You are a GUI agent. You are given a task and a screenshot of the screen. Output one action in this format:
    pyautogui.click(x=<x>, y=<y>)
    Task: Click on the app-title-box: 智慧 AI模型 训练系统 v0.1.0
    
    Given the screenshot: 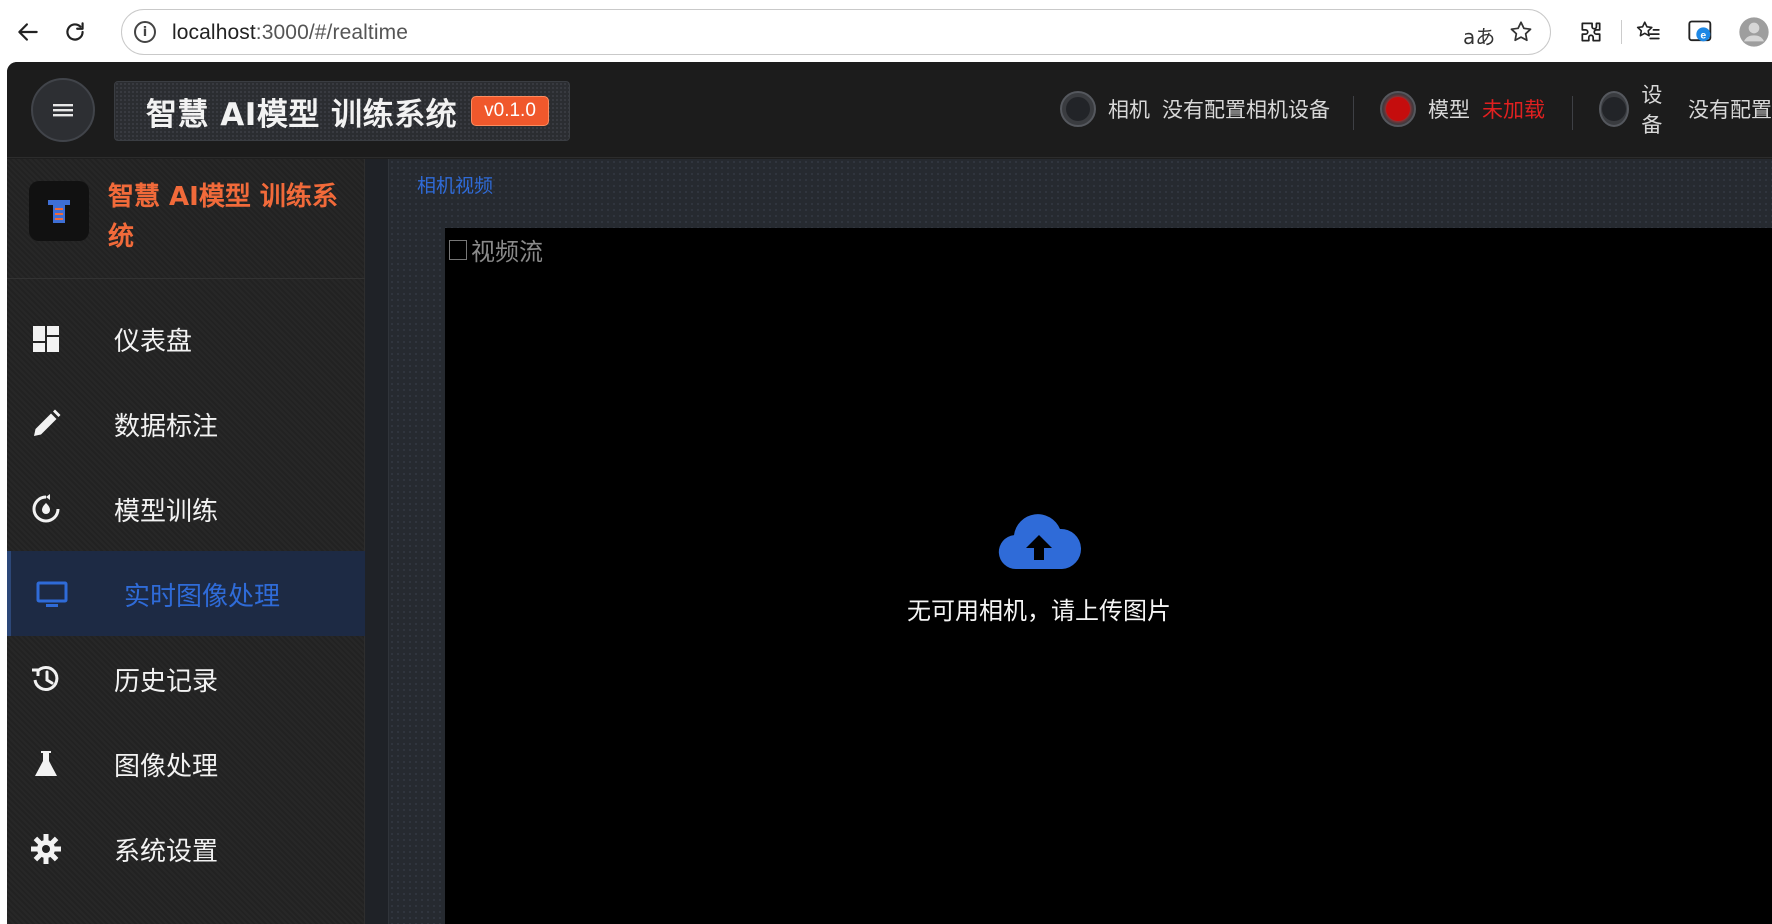 What is the action you would take?
    pyautogui.click(x=342, y=111)
    